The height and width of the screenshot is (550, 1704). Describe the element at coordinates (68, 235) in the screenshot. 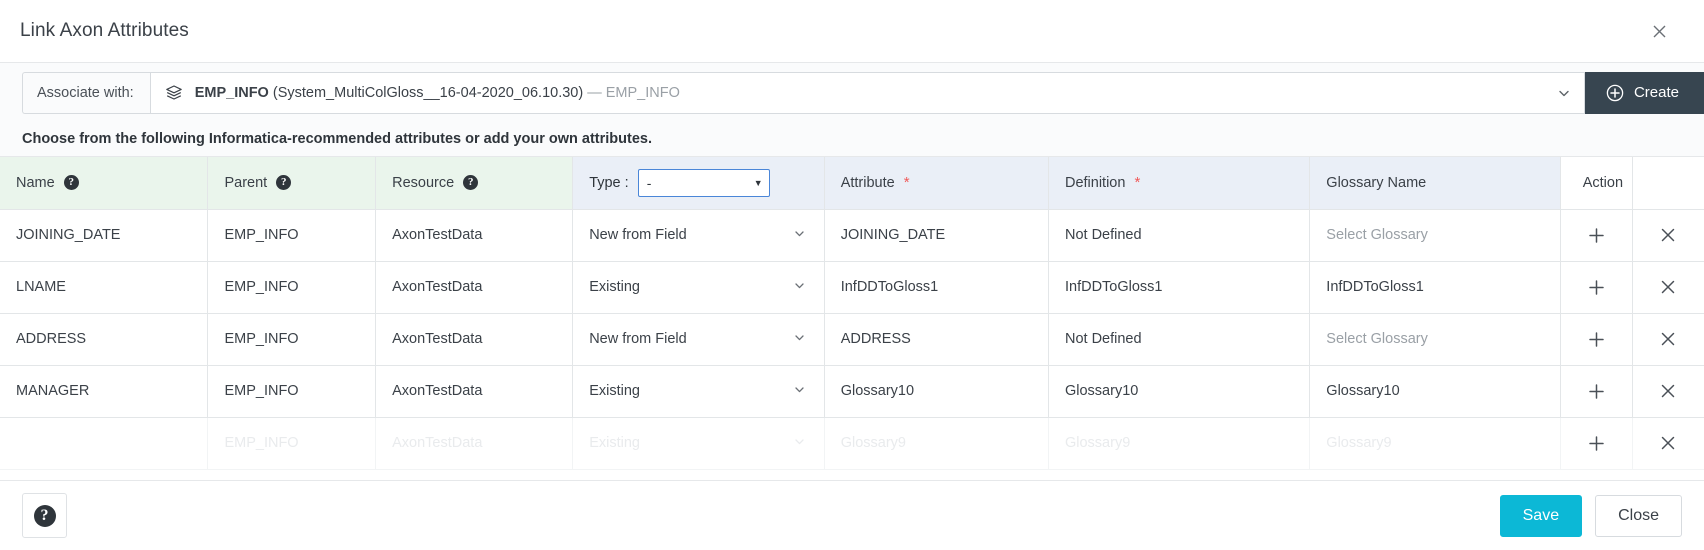

I see `cell-name-text: JOINING_DATE` at that location.